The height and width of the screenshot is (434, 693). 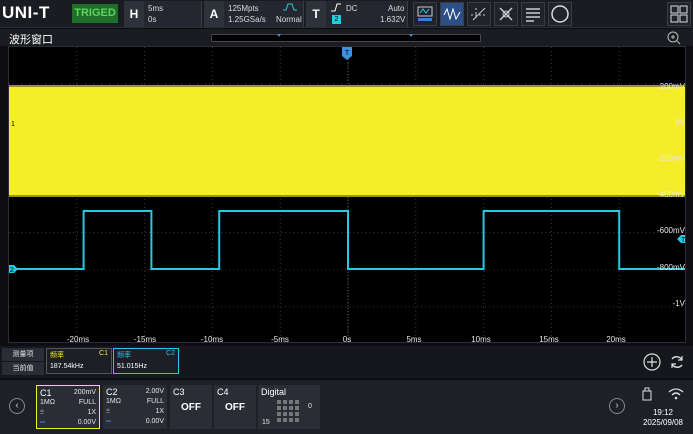 I want to click on measure-cell-c1: 频率 C1 187.54kHz, so click(x=79, y=361).